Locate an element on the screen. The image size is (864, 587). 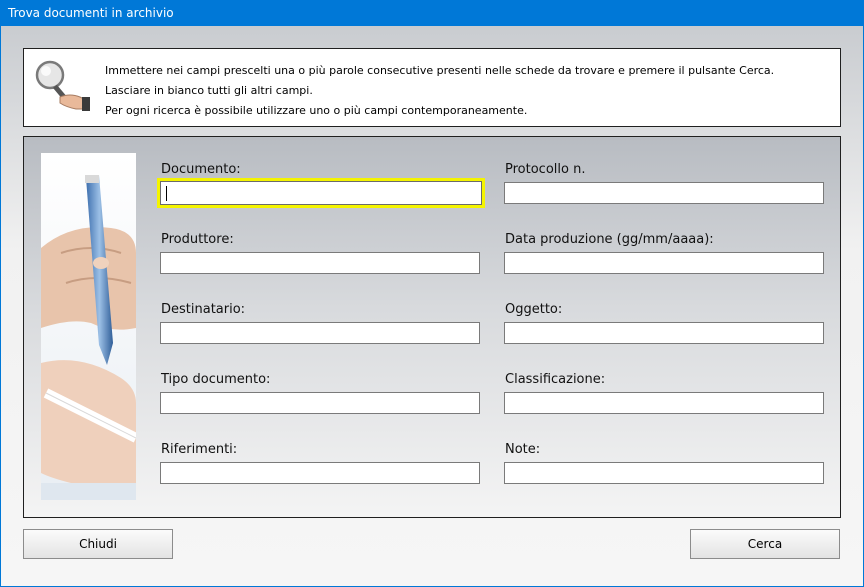
magnifier-icon is located at coordinates (62, 85).